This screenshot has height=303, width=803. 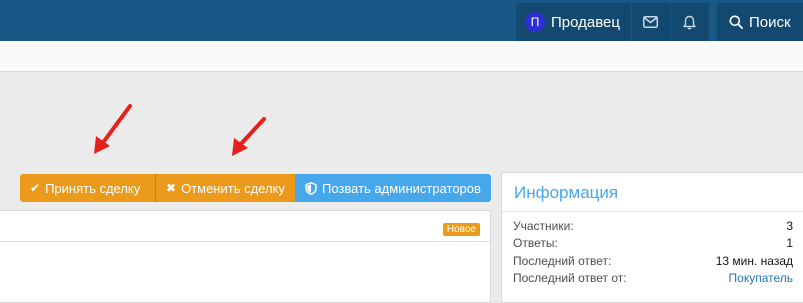 I want to click on alerts-button, so click(x=689, y=22).